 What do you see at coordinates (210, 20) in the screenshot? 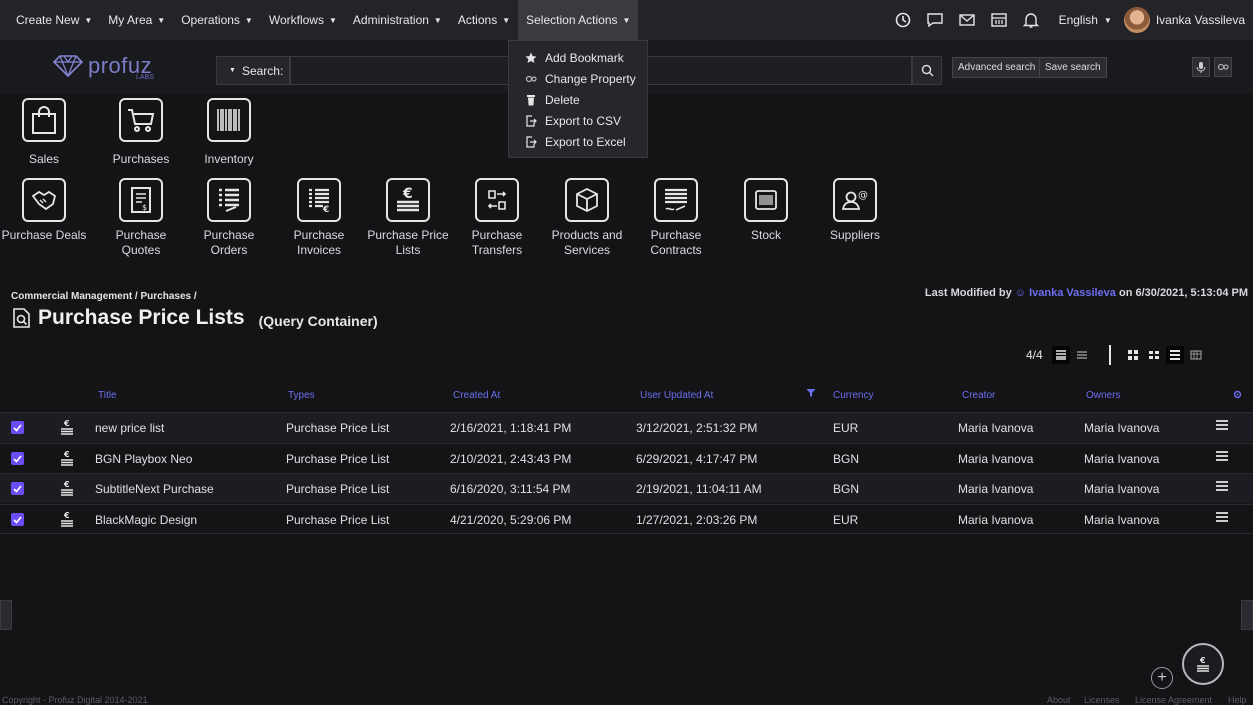
I see `nav-label: Operations` at bounding box center [210, 20].